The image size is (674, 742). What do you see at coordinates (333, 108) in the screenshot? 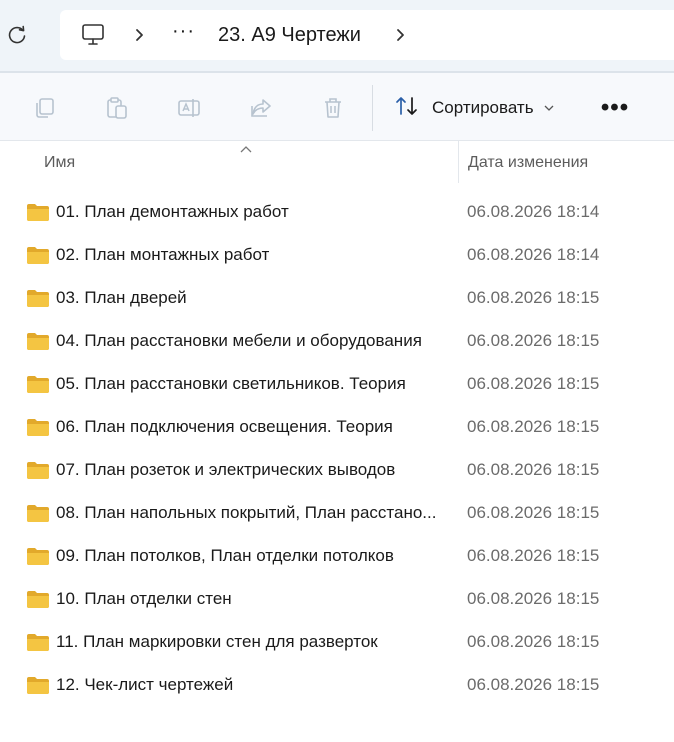
I see `delete-icon` at bounding box center [333, 108].